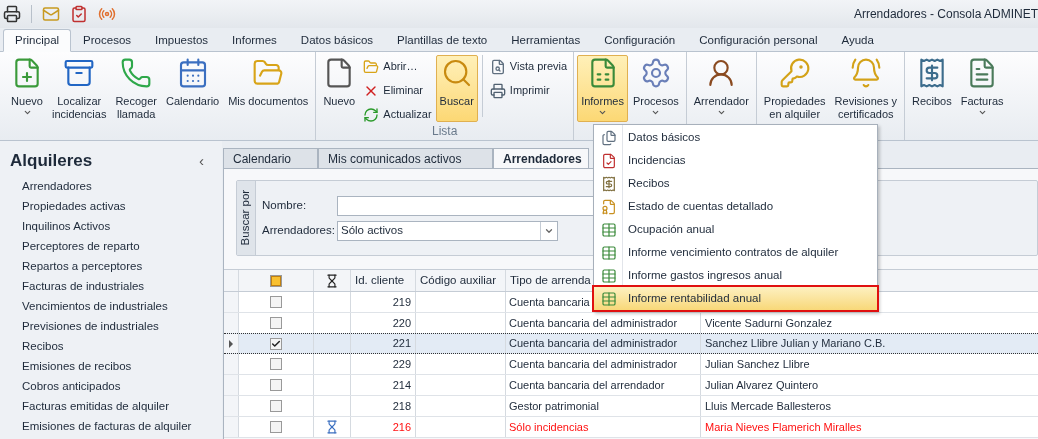 The image size is (1038, 439). I want to click on table-cell-text: Maria Nieves Flamerich Miralles, so click(783, 427).